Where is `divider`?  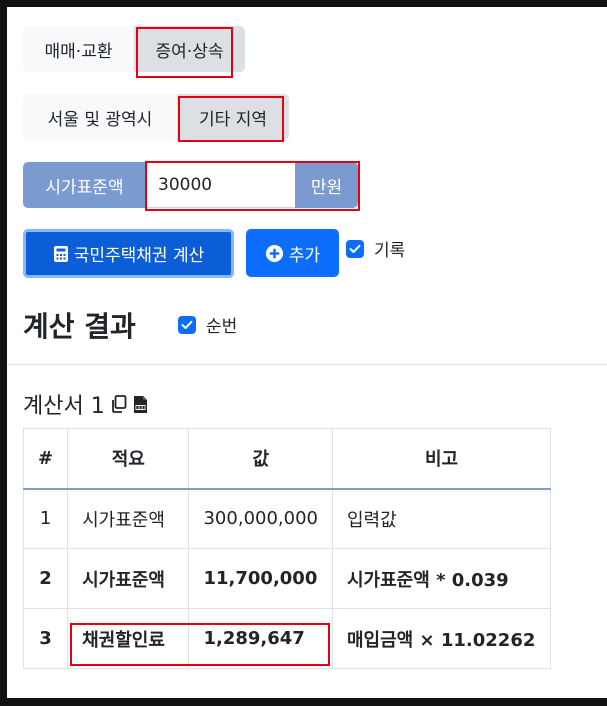
divider is located at coordinates (307, 364).